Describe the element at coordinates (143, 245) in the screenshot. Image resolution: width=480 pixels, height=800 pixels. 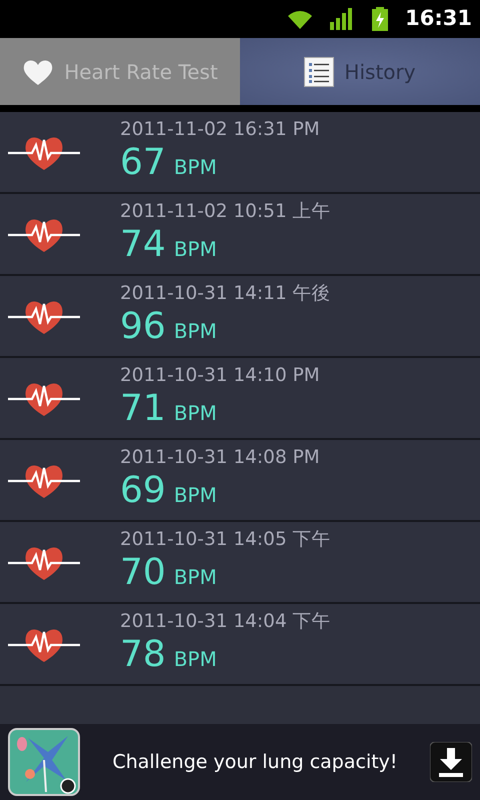
I see `bpm-value: 74` at that location.